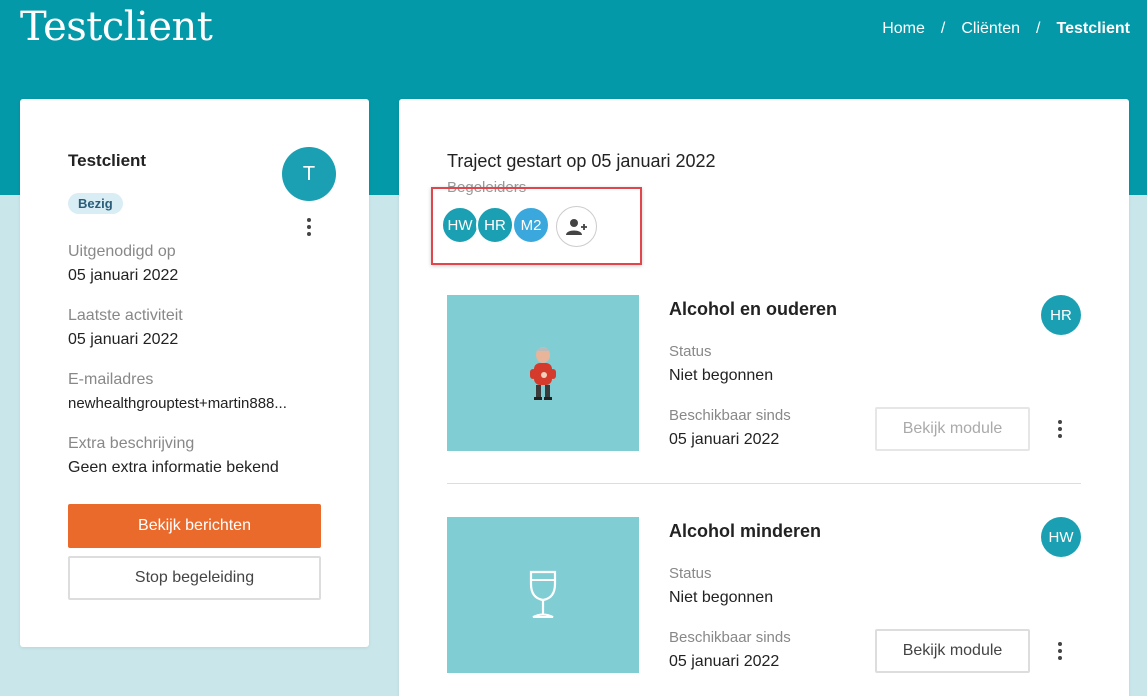 Image resolution: width=1147 pixels, height=696 pixels. Describe the element at coordinates (309, 174) in the screenshot. I see `client-avatar: T` at that location.